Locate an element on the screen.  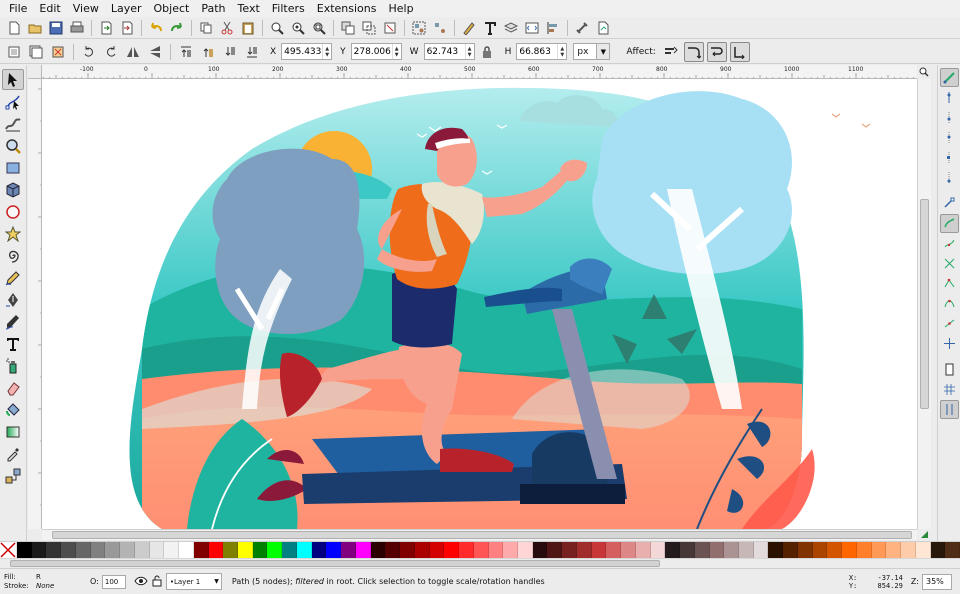
pen-tool-icon is located at coordinates (13, 299).